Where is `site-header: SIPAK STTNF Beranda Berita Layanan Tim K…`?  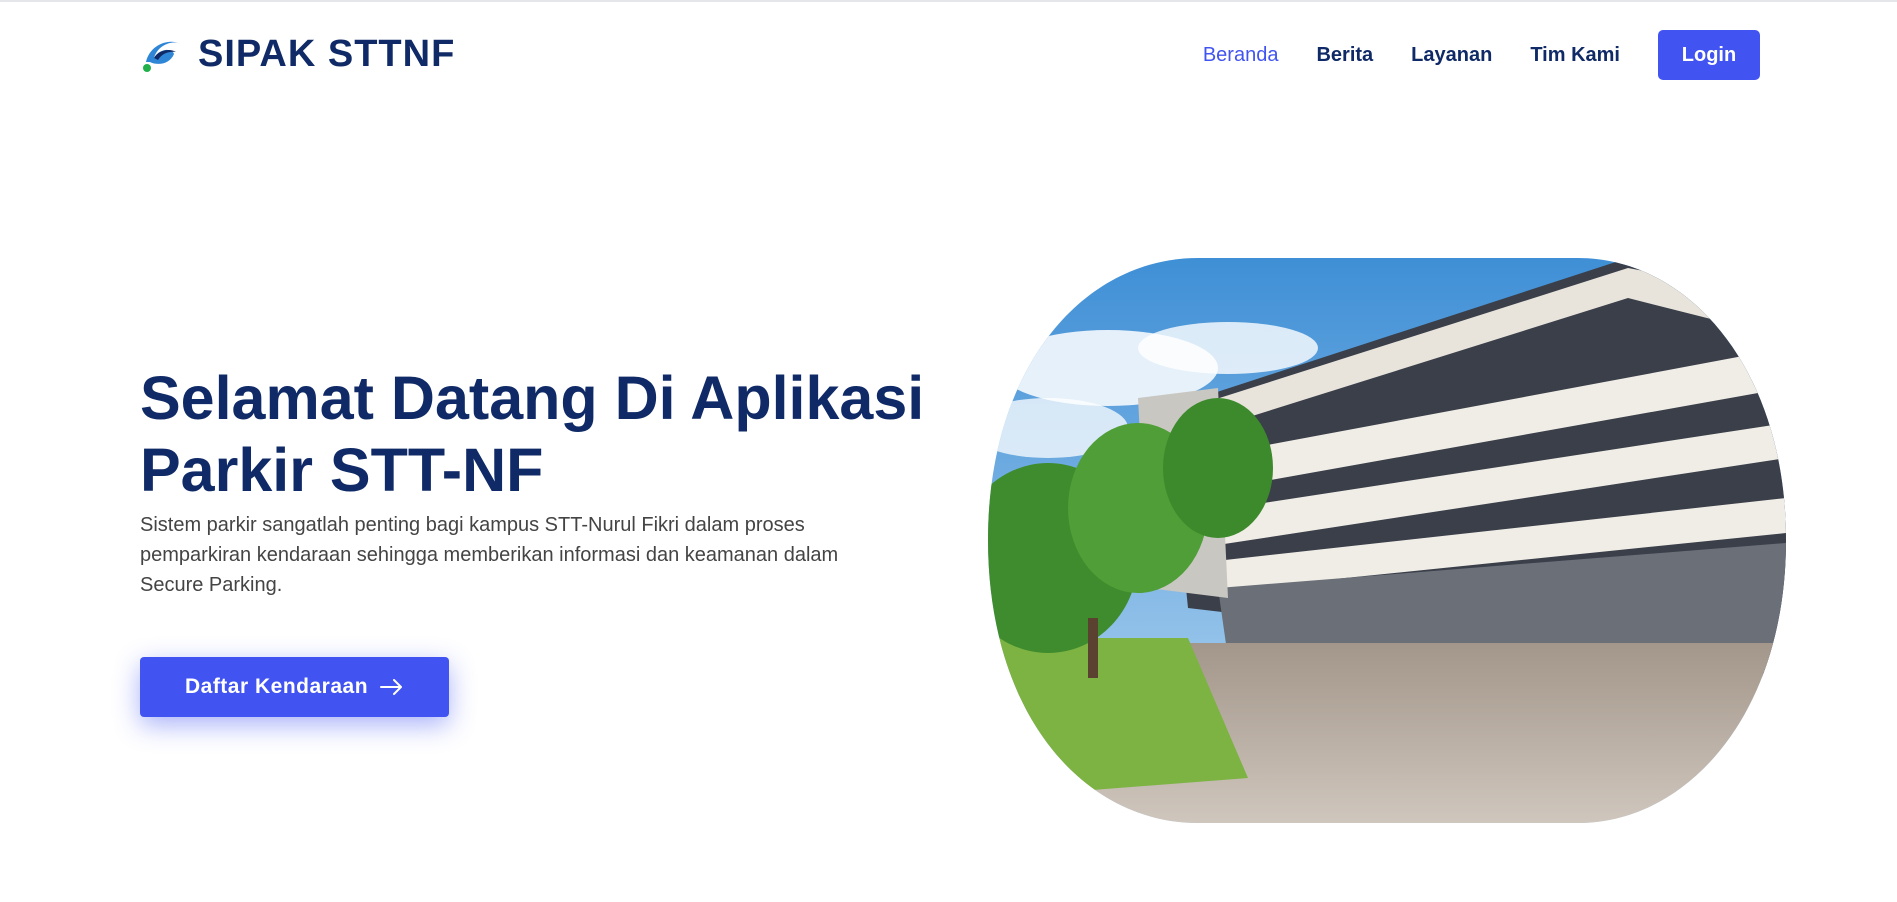 site-header: SIPAK STTNF Beranda Berita Layanan Tim K… is located at coordinates (948, 54).